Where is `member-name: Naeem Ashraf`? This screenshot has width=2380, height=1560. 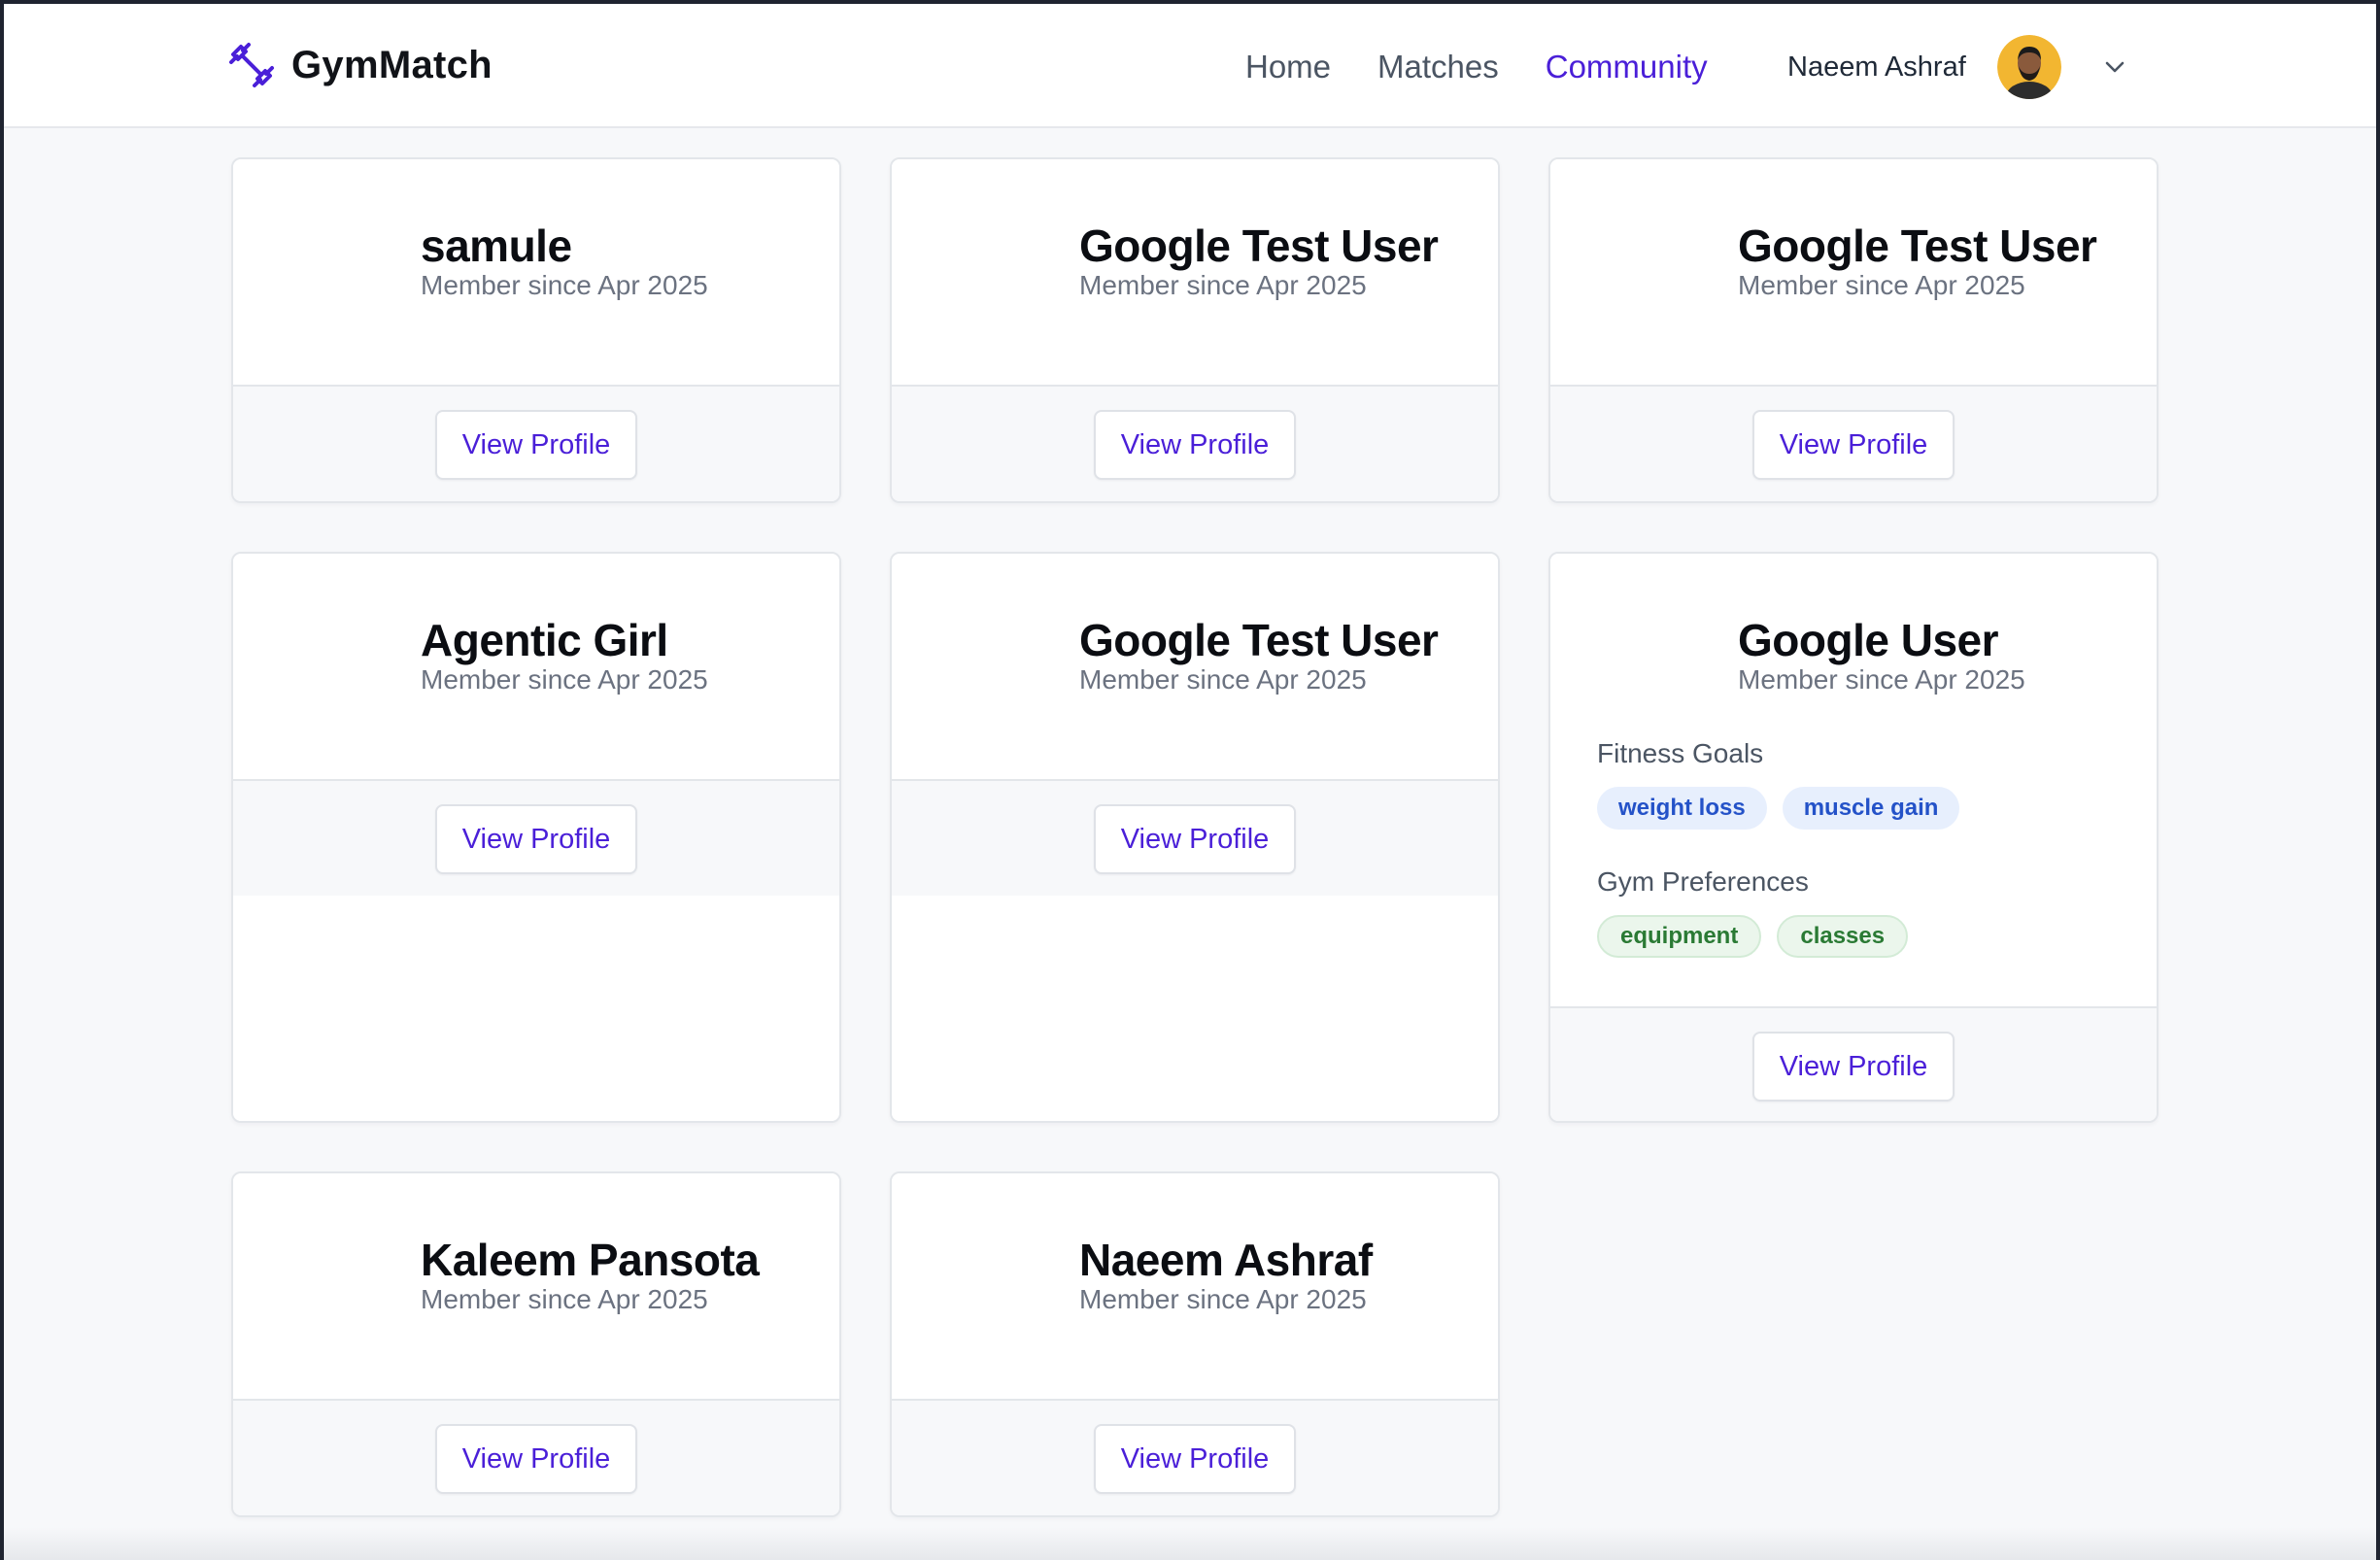
member-name: Naeem Ashraf is located at coordinates (1226, 1260).